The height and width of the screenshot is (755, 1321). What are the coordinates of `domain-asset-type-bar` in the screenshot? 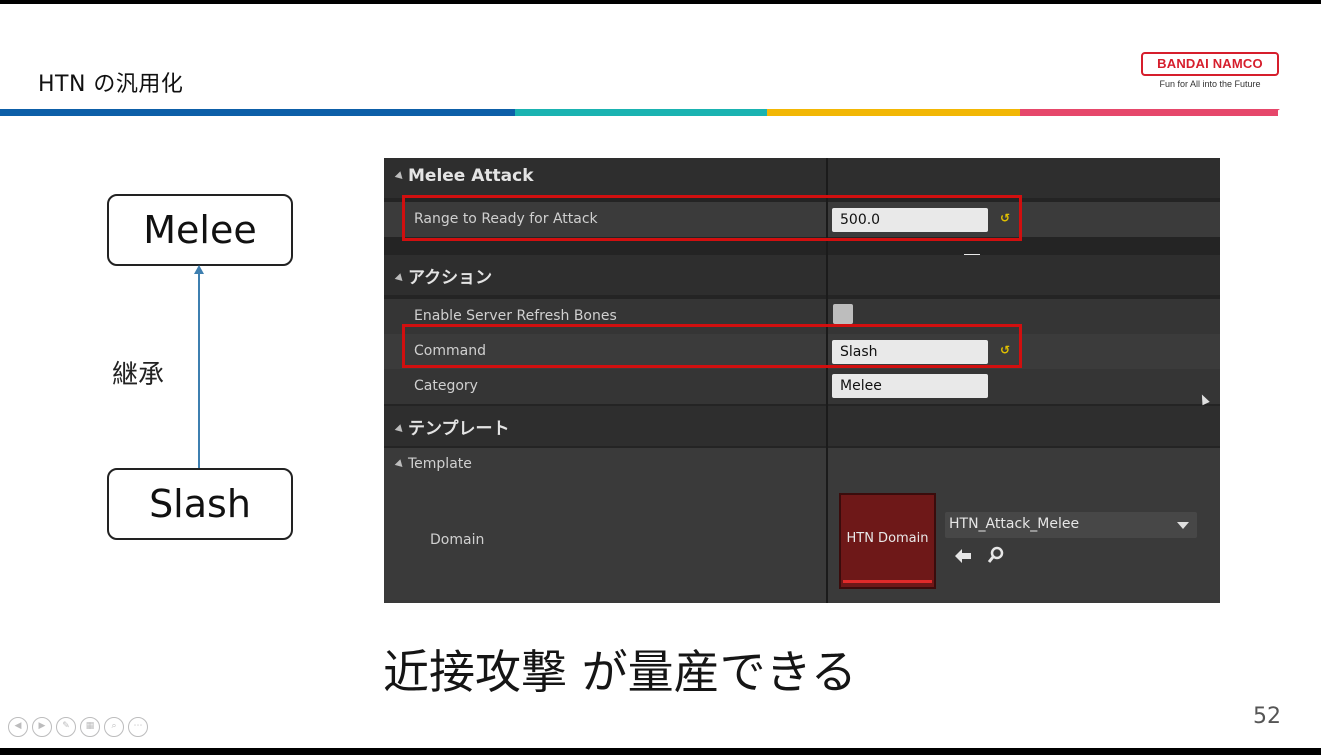 It's located at (887, 581).